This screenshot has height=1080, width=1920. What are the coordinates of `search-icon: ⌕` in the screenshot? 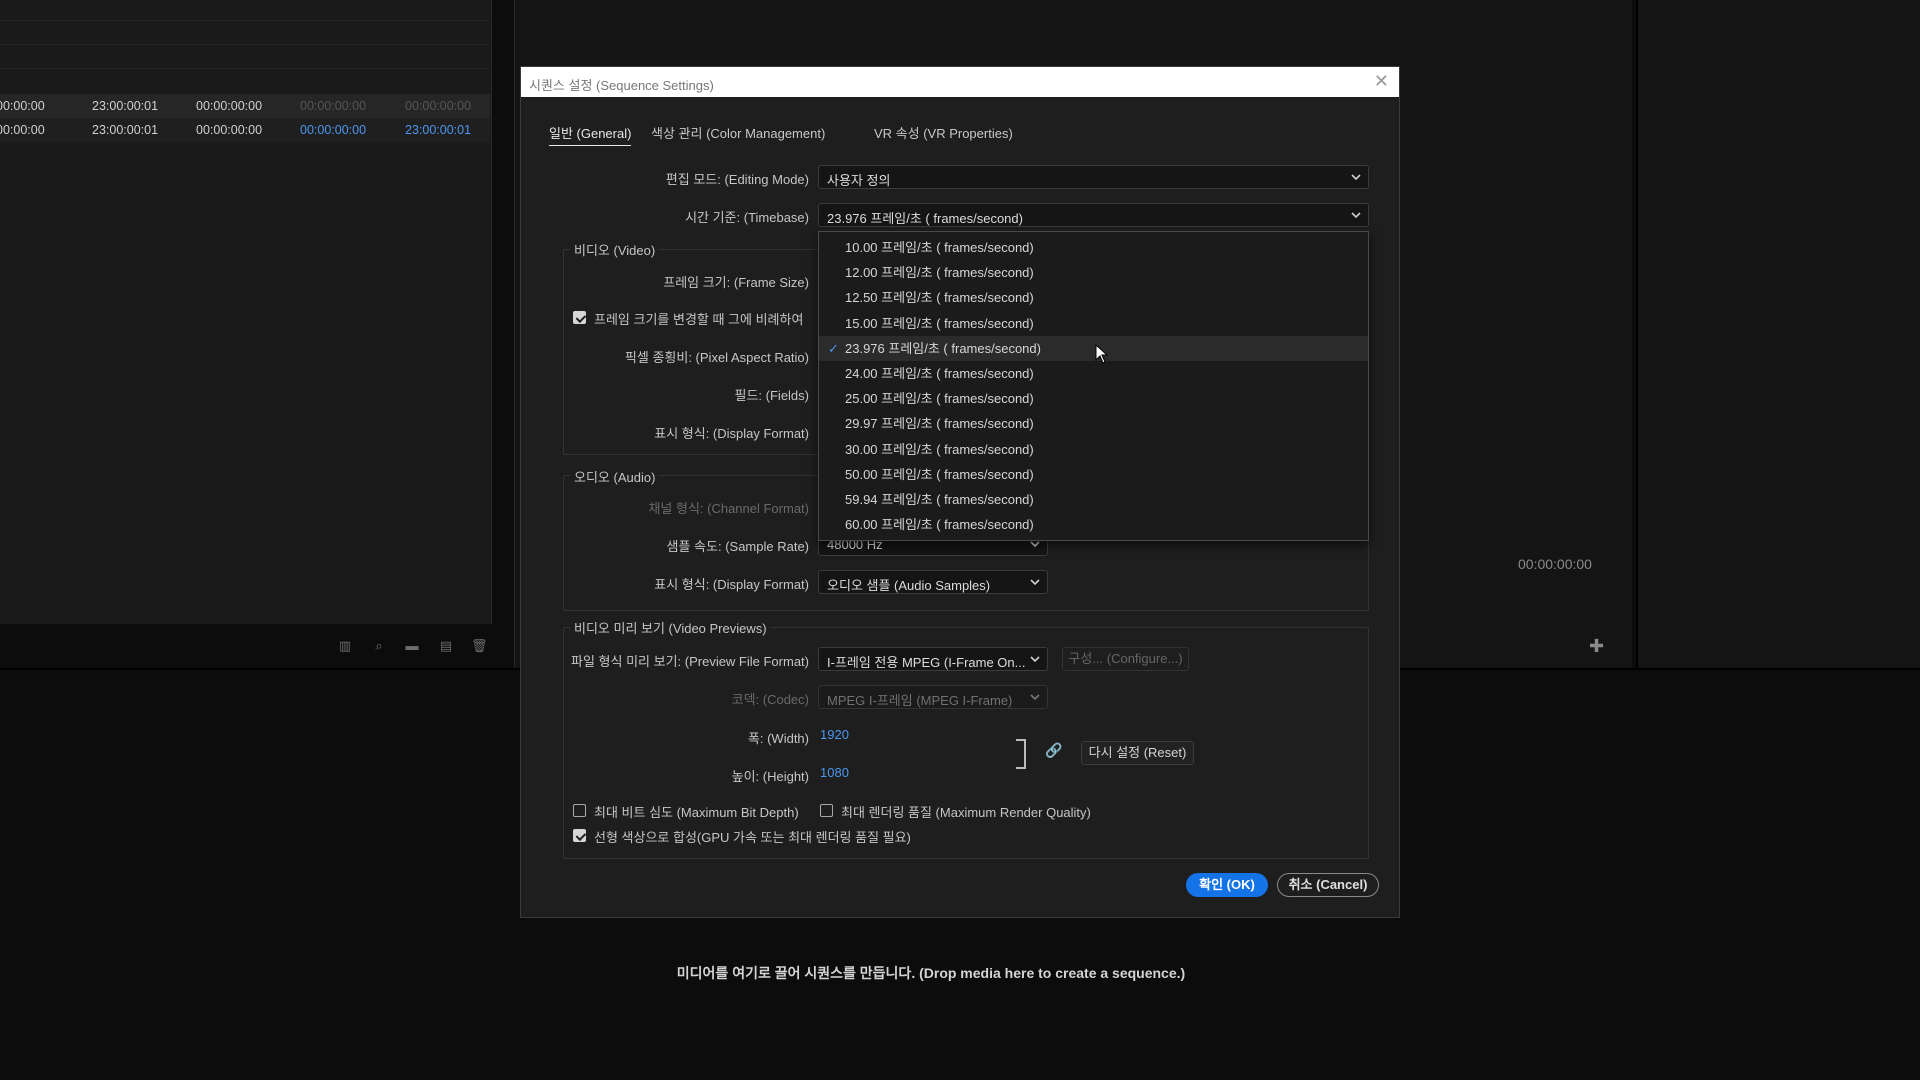 It's located at (379, 646).